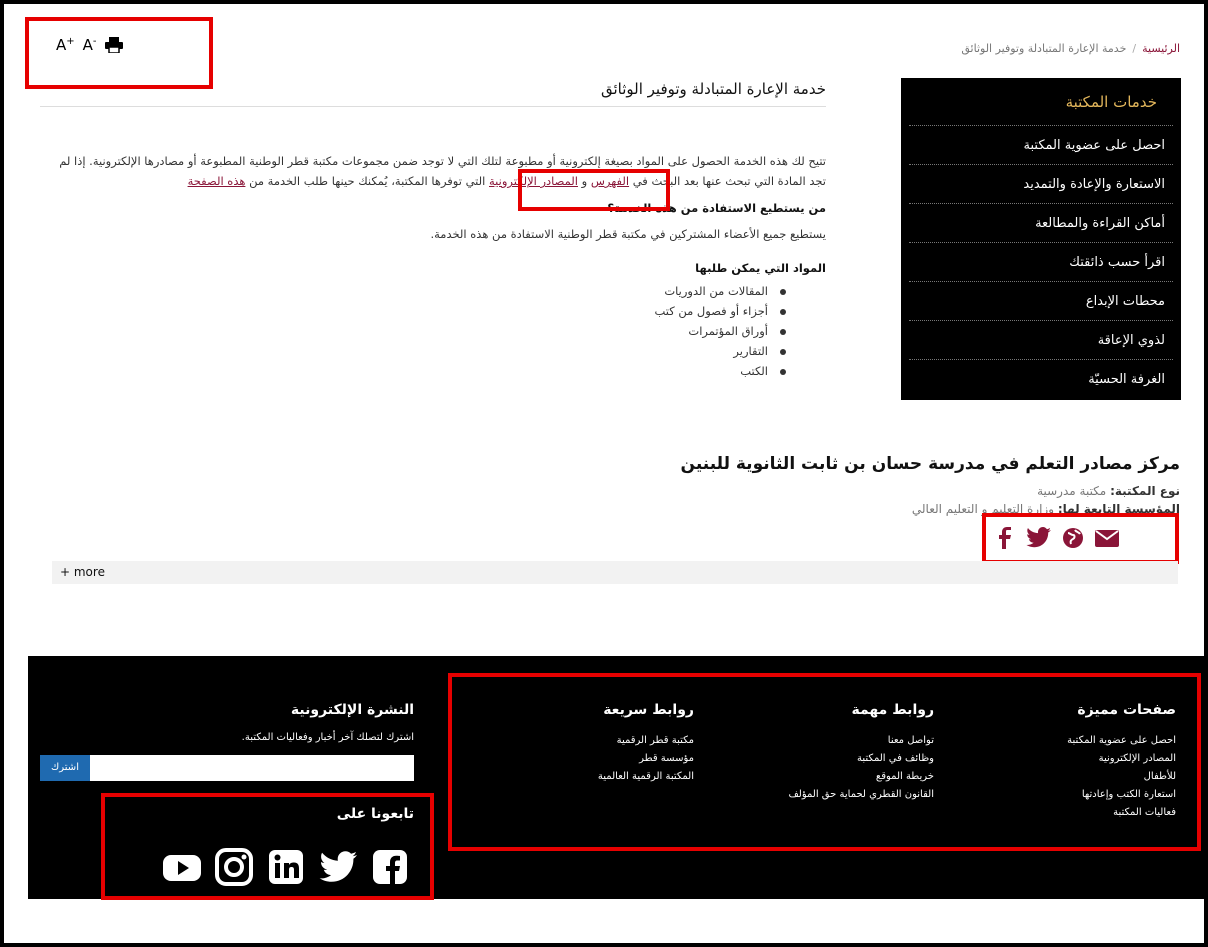 This screenshot has height=947, width=1208. Describe the element at coordinates (182, 867) in the screenshot. I see `youtube-icon` at that location.